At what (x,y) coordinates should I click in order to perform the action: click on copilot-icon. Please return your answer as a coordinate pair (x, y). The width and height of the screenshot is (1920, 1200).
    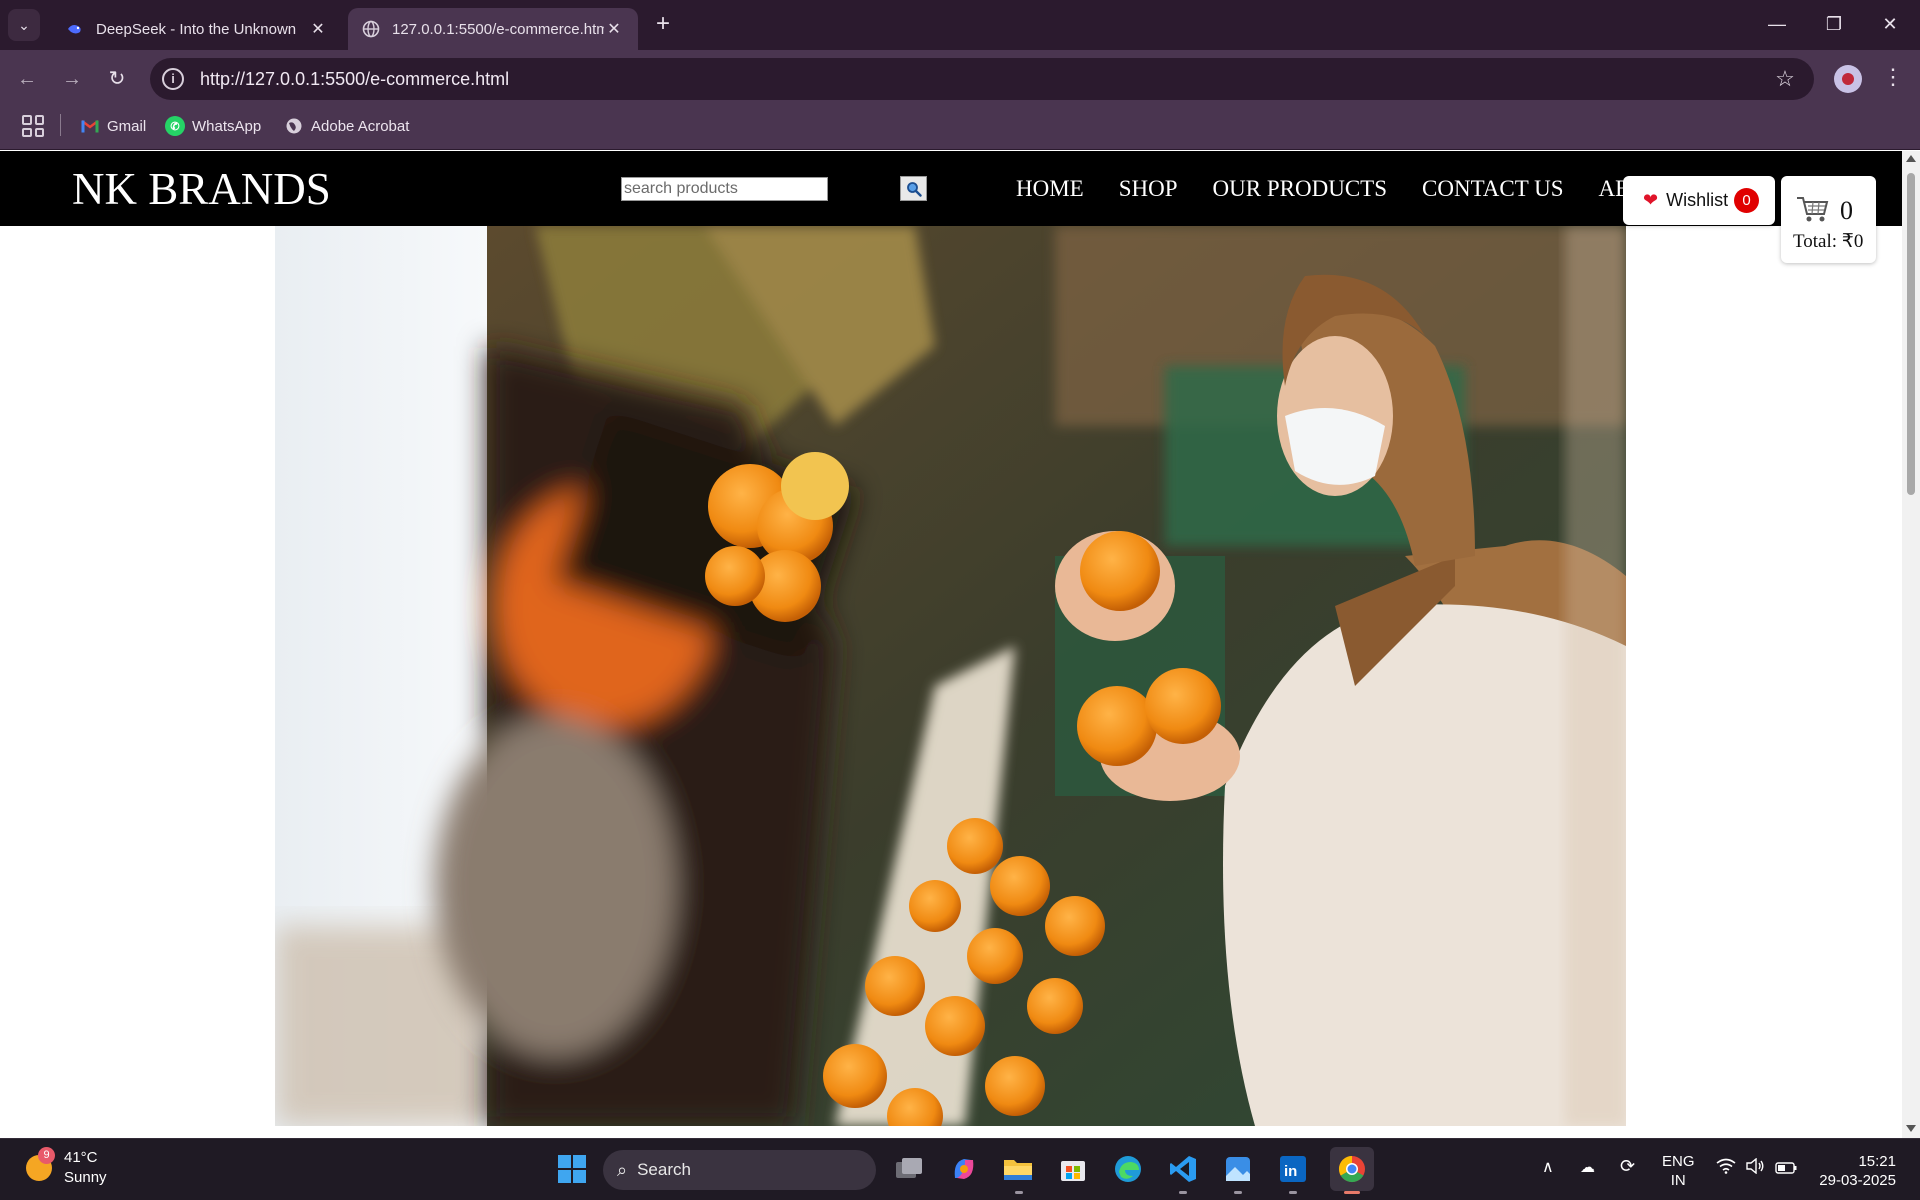
    Looking at the image, I should click on (964, 1169).